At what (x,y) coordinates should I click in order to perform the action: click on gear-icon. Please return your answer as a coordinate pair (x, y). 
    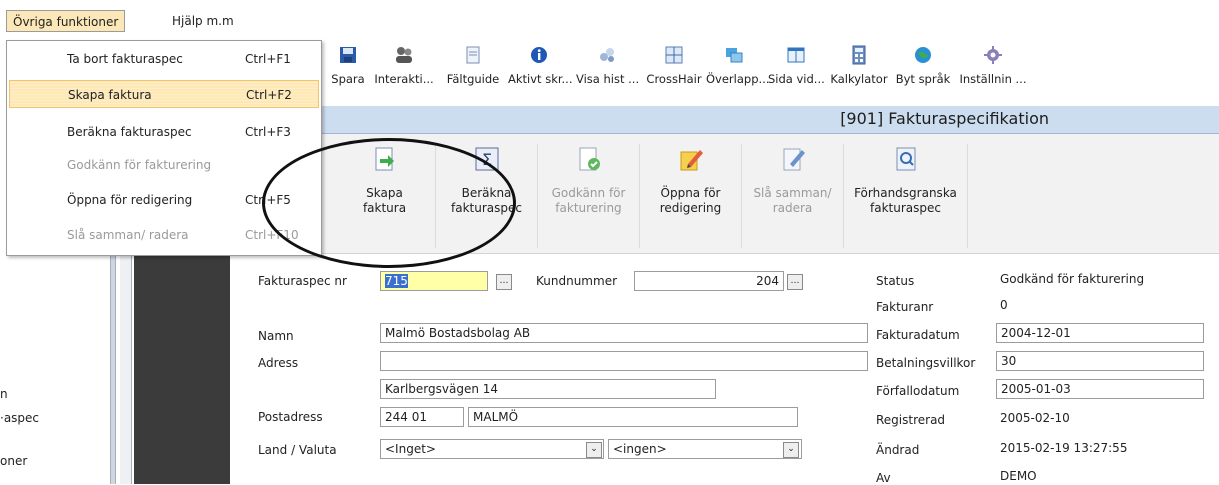
    Looking at the image, I should click on (993, 55).